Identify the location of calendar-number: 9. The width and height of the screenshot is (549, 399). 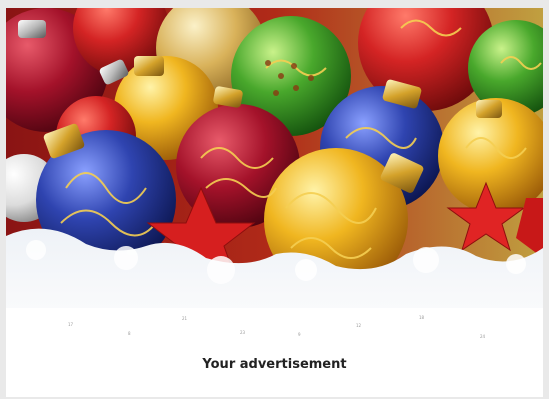
(299, 334).